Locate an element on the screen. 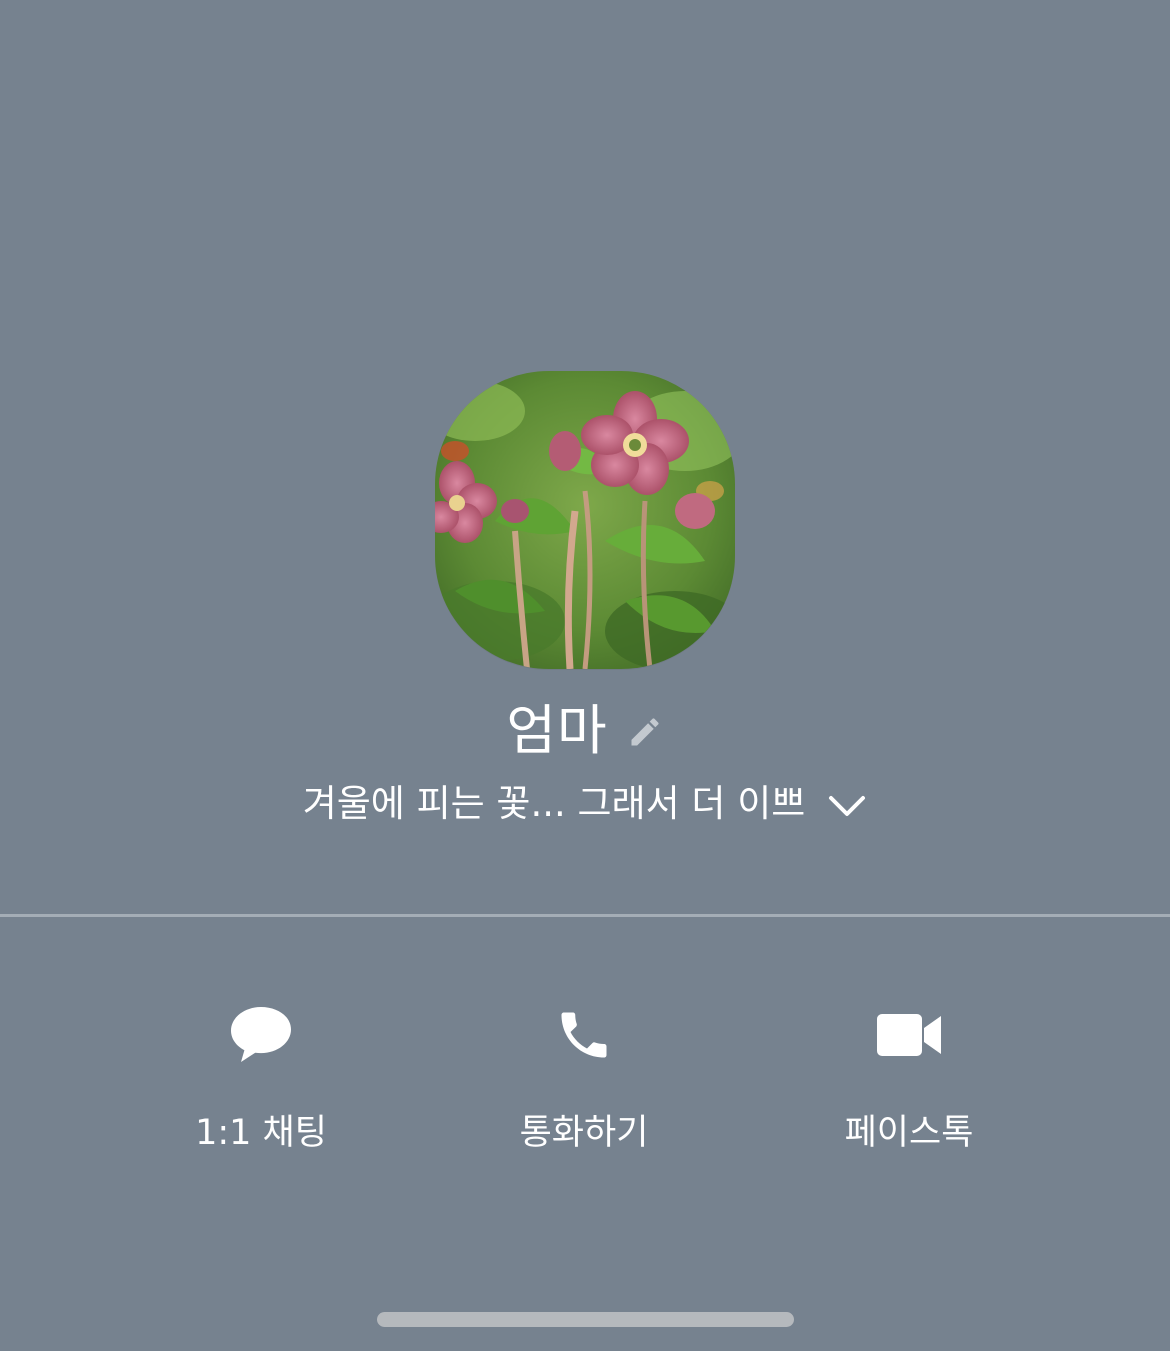  flower-photo is located at coordinates (585, 520).